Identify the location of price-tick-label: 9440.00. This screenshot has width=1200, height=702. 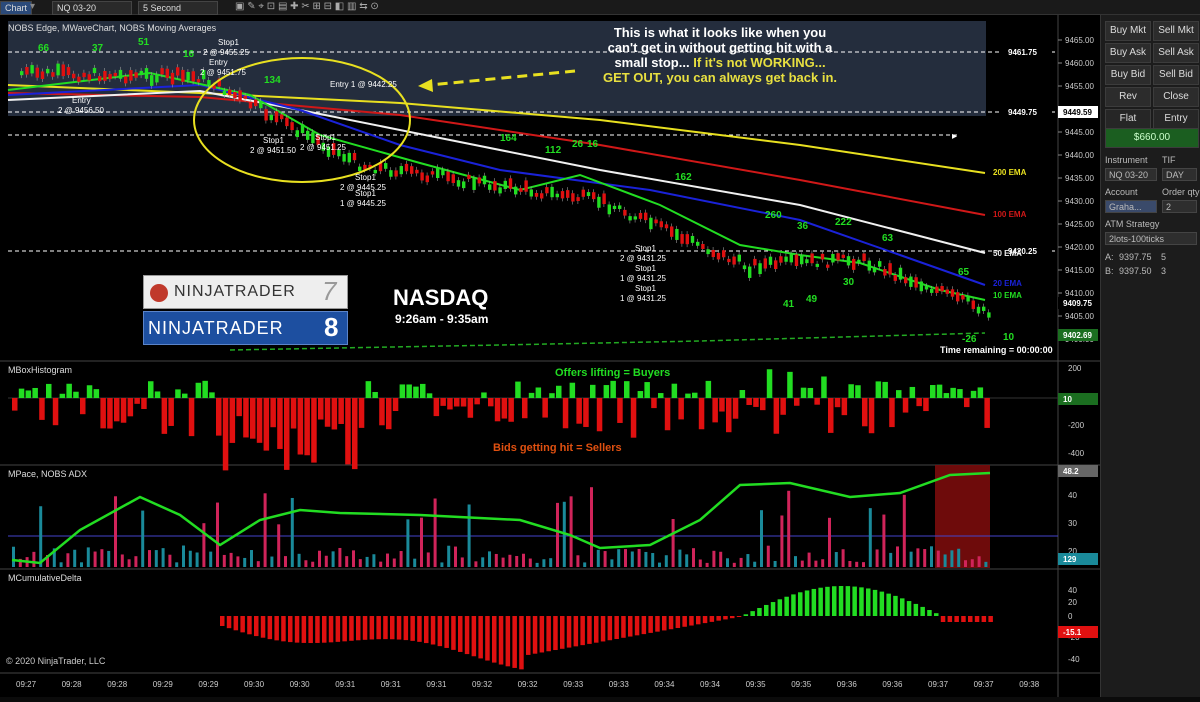
(1079, 155).